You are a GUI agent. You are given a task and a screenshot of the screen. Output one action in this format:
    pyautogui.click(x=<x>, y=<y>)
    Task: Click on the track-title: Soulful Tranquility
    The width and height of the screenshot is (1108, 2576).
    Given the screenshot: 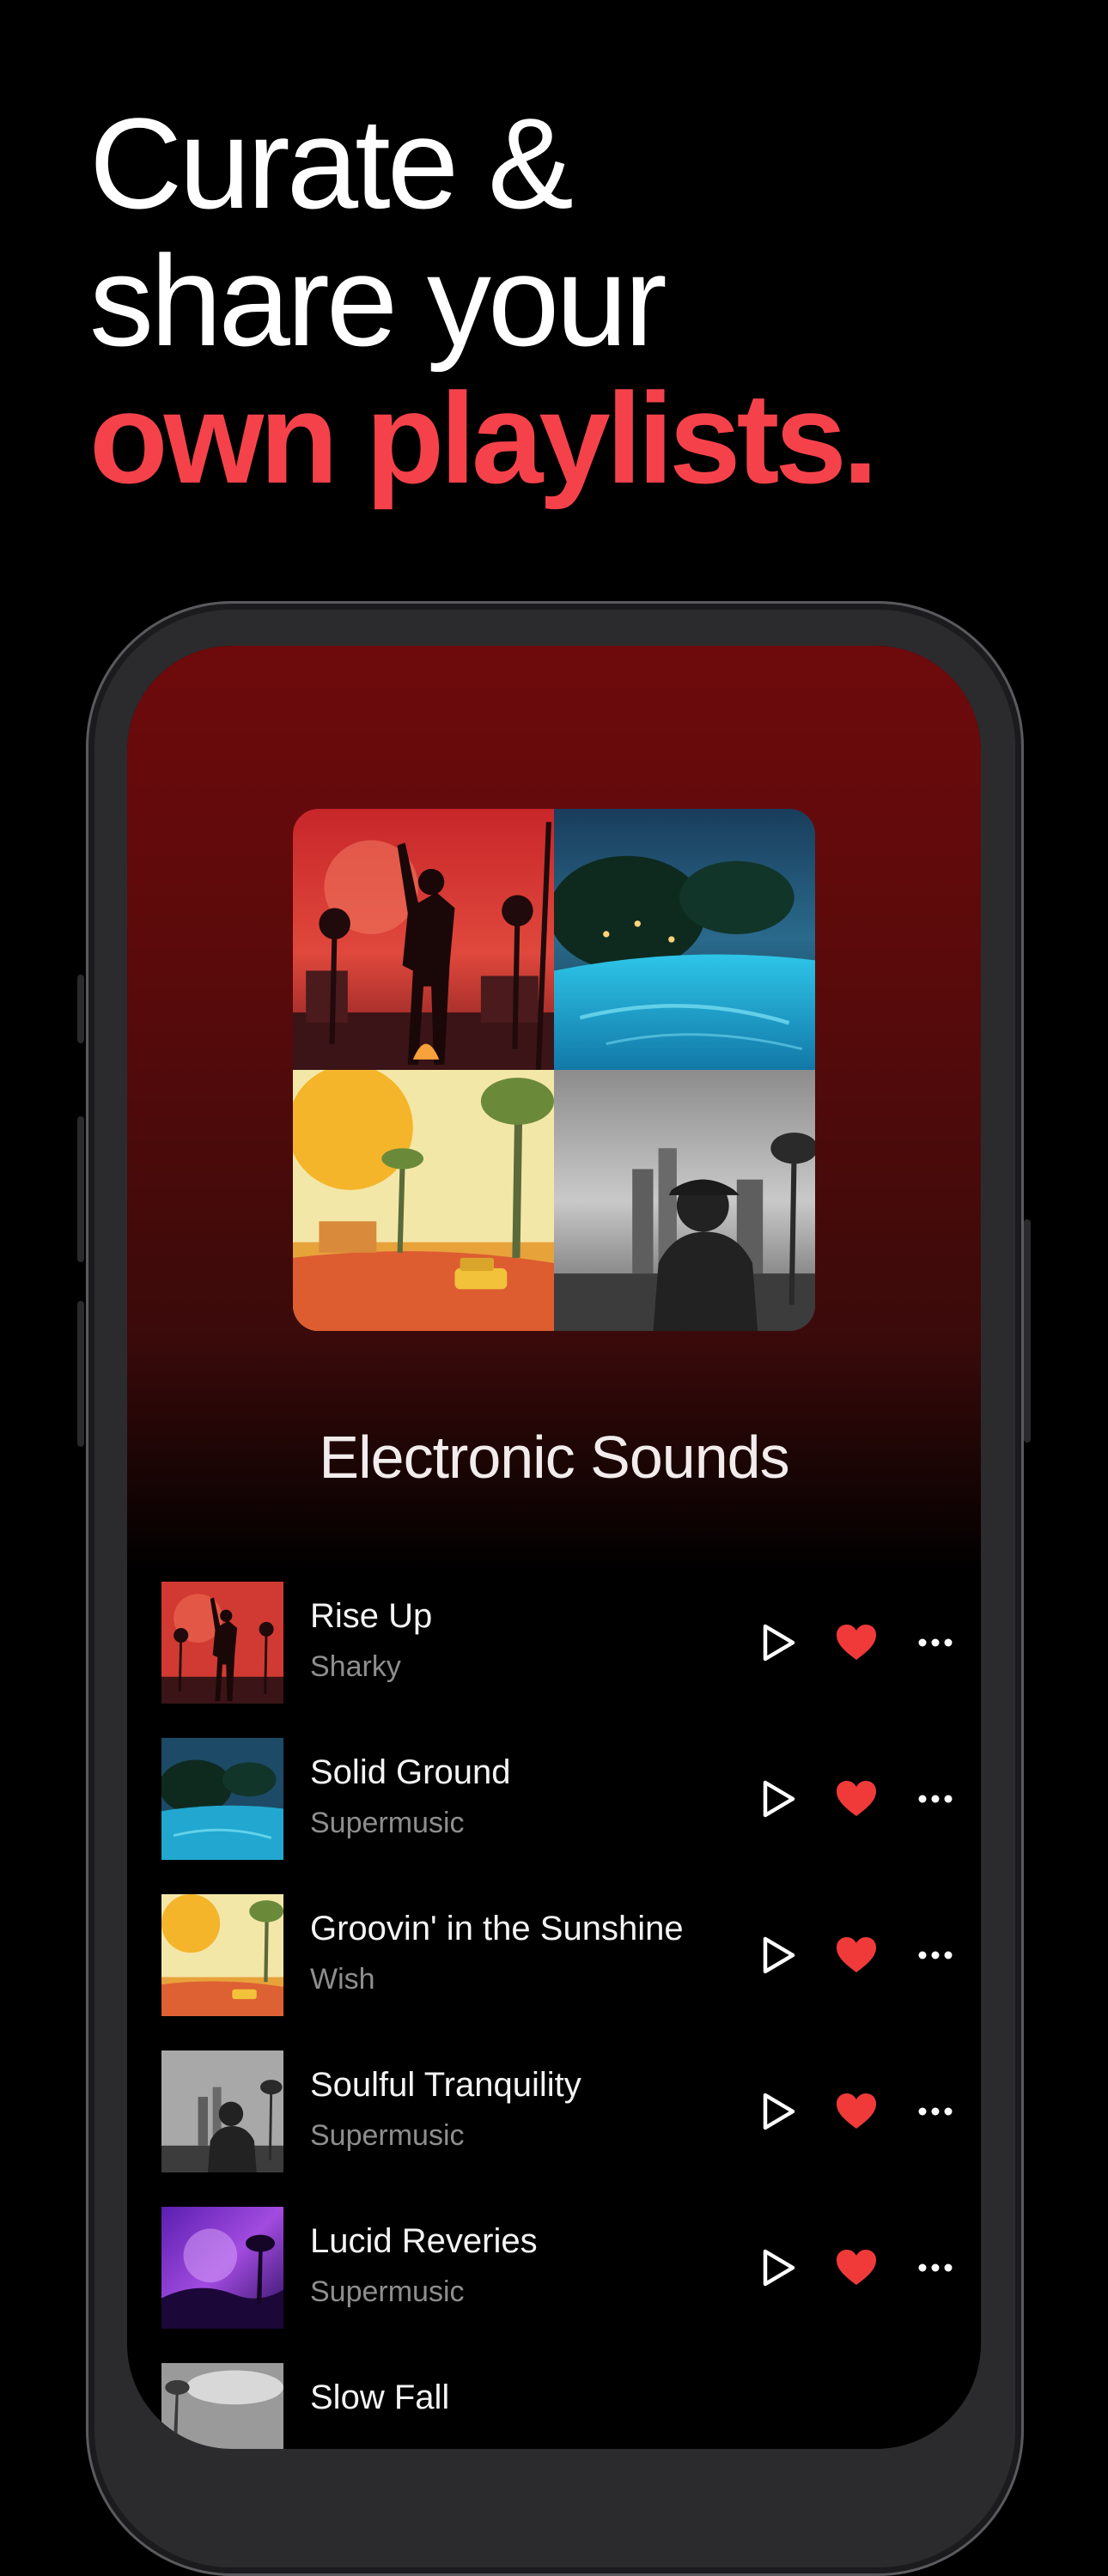 What is the action you would take?
    pyautogui.click(x=445, y=2085)
    